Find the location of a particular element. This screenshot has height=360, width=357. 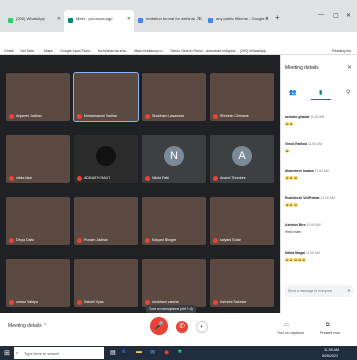

search-icon: ⌕ is located at coordinates (17, 352).